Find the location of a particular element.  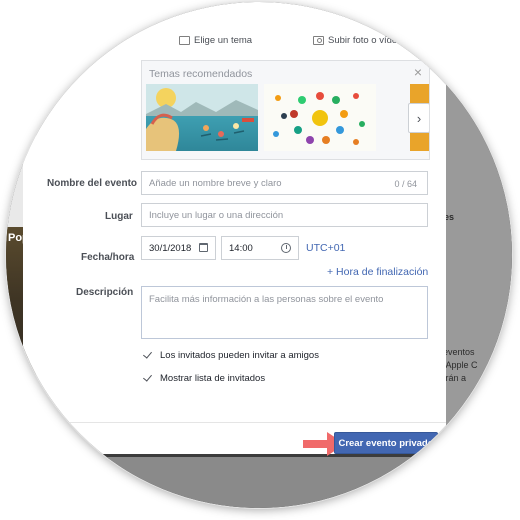

event-name-label: Nombre del evento is located at coordinates (92, 183).